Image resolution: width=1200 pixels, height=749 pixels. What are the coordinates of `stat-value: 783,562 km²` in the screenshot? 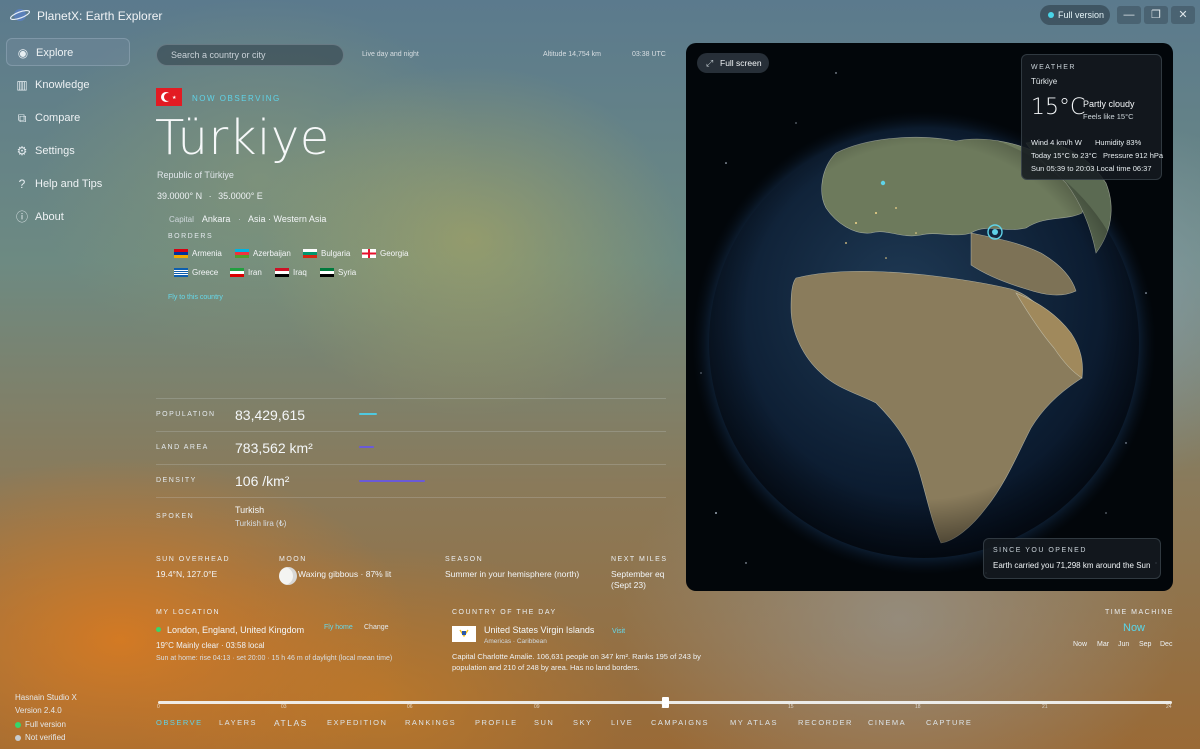 It's located at (274, 448).